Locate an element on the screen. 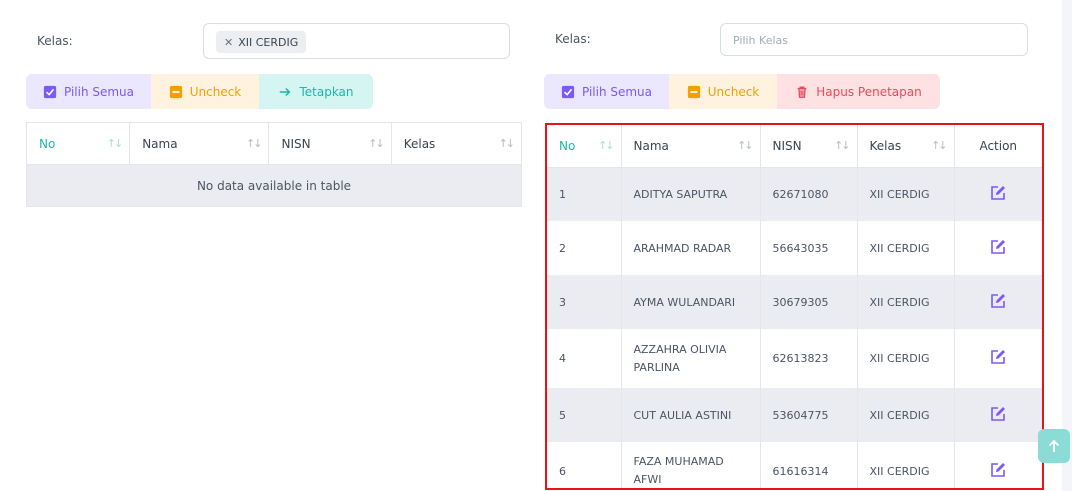  kelas-placeholder: Pilih Kelas is located at coordinates (760, 40).